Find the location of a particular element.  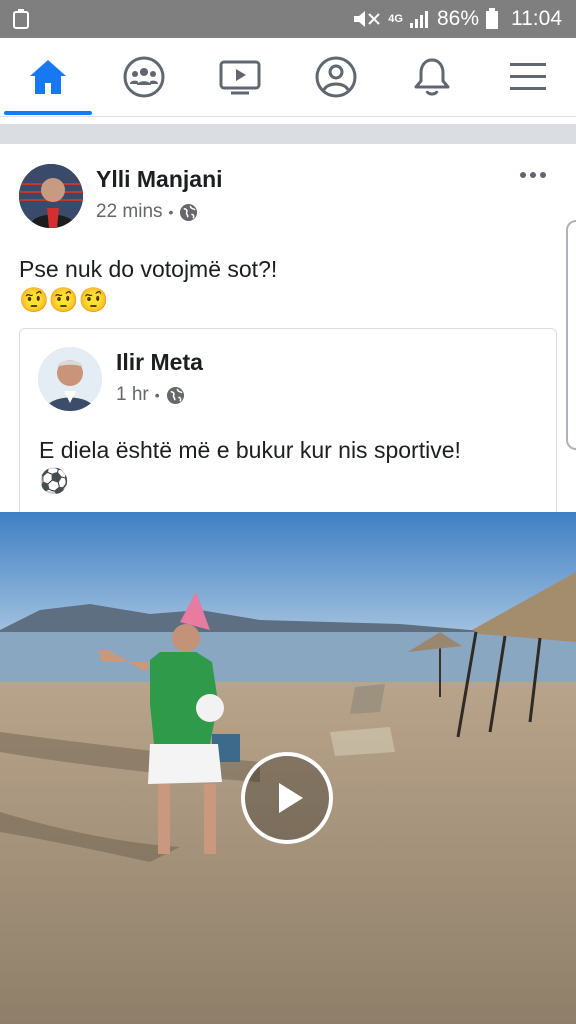

profile-icon is located at coordinates (336, 77).